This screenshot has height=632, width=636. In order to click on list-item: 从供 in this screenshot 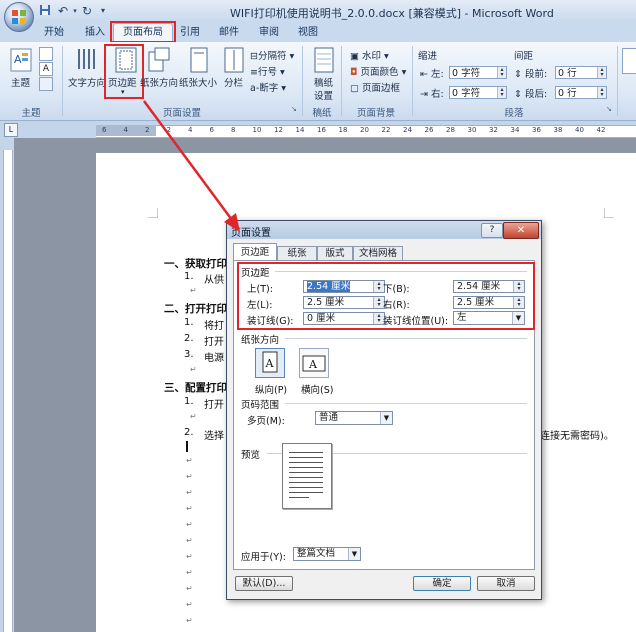, I will do `click(214, 280)`.